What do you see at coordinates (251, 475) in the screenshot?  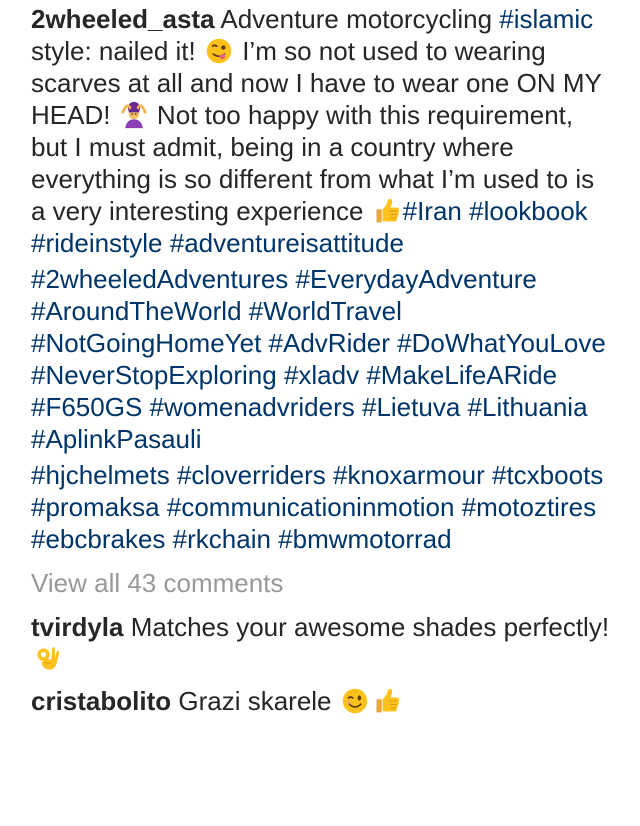 I see `hashtag-link: #cloverriders` at bounding box center [251, 475].